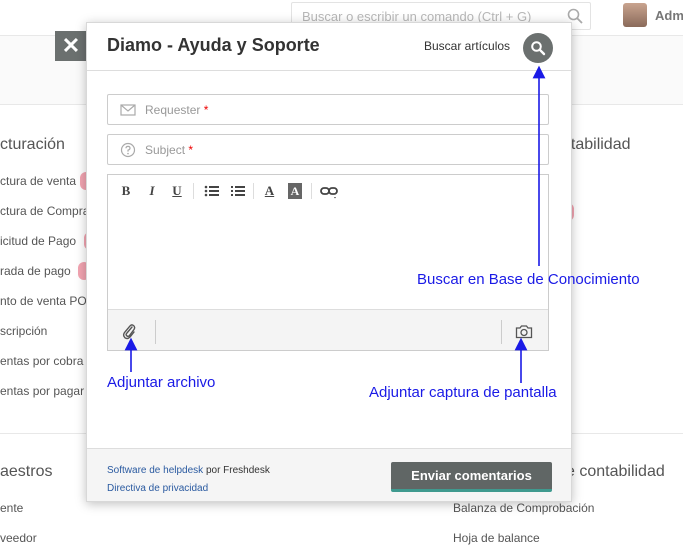  Describe the element at coordinates (42, 391) in the screenshot. I see `list-item: entas por pagar` at that location.